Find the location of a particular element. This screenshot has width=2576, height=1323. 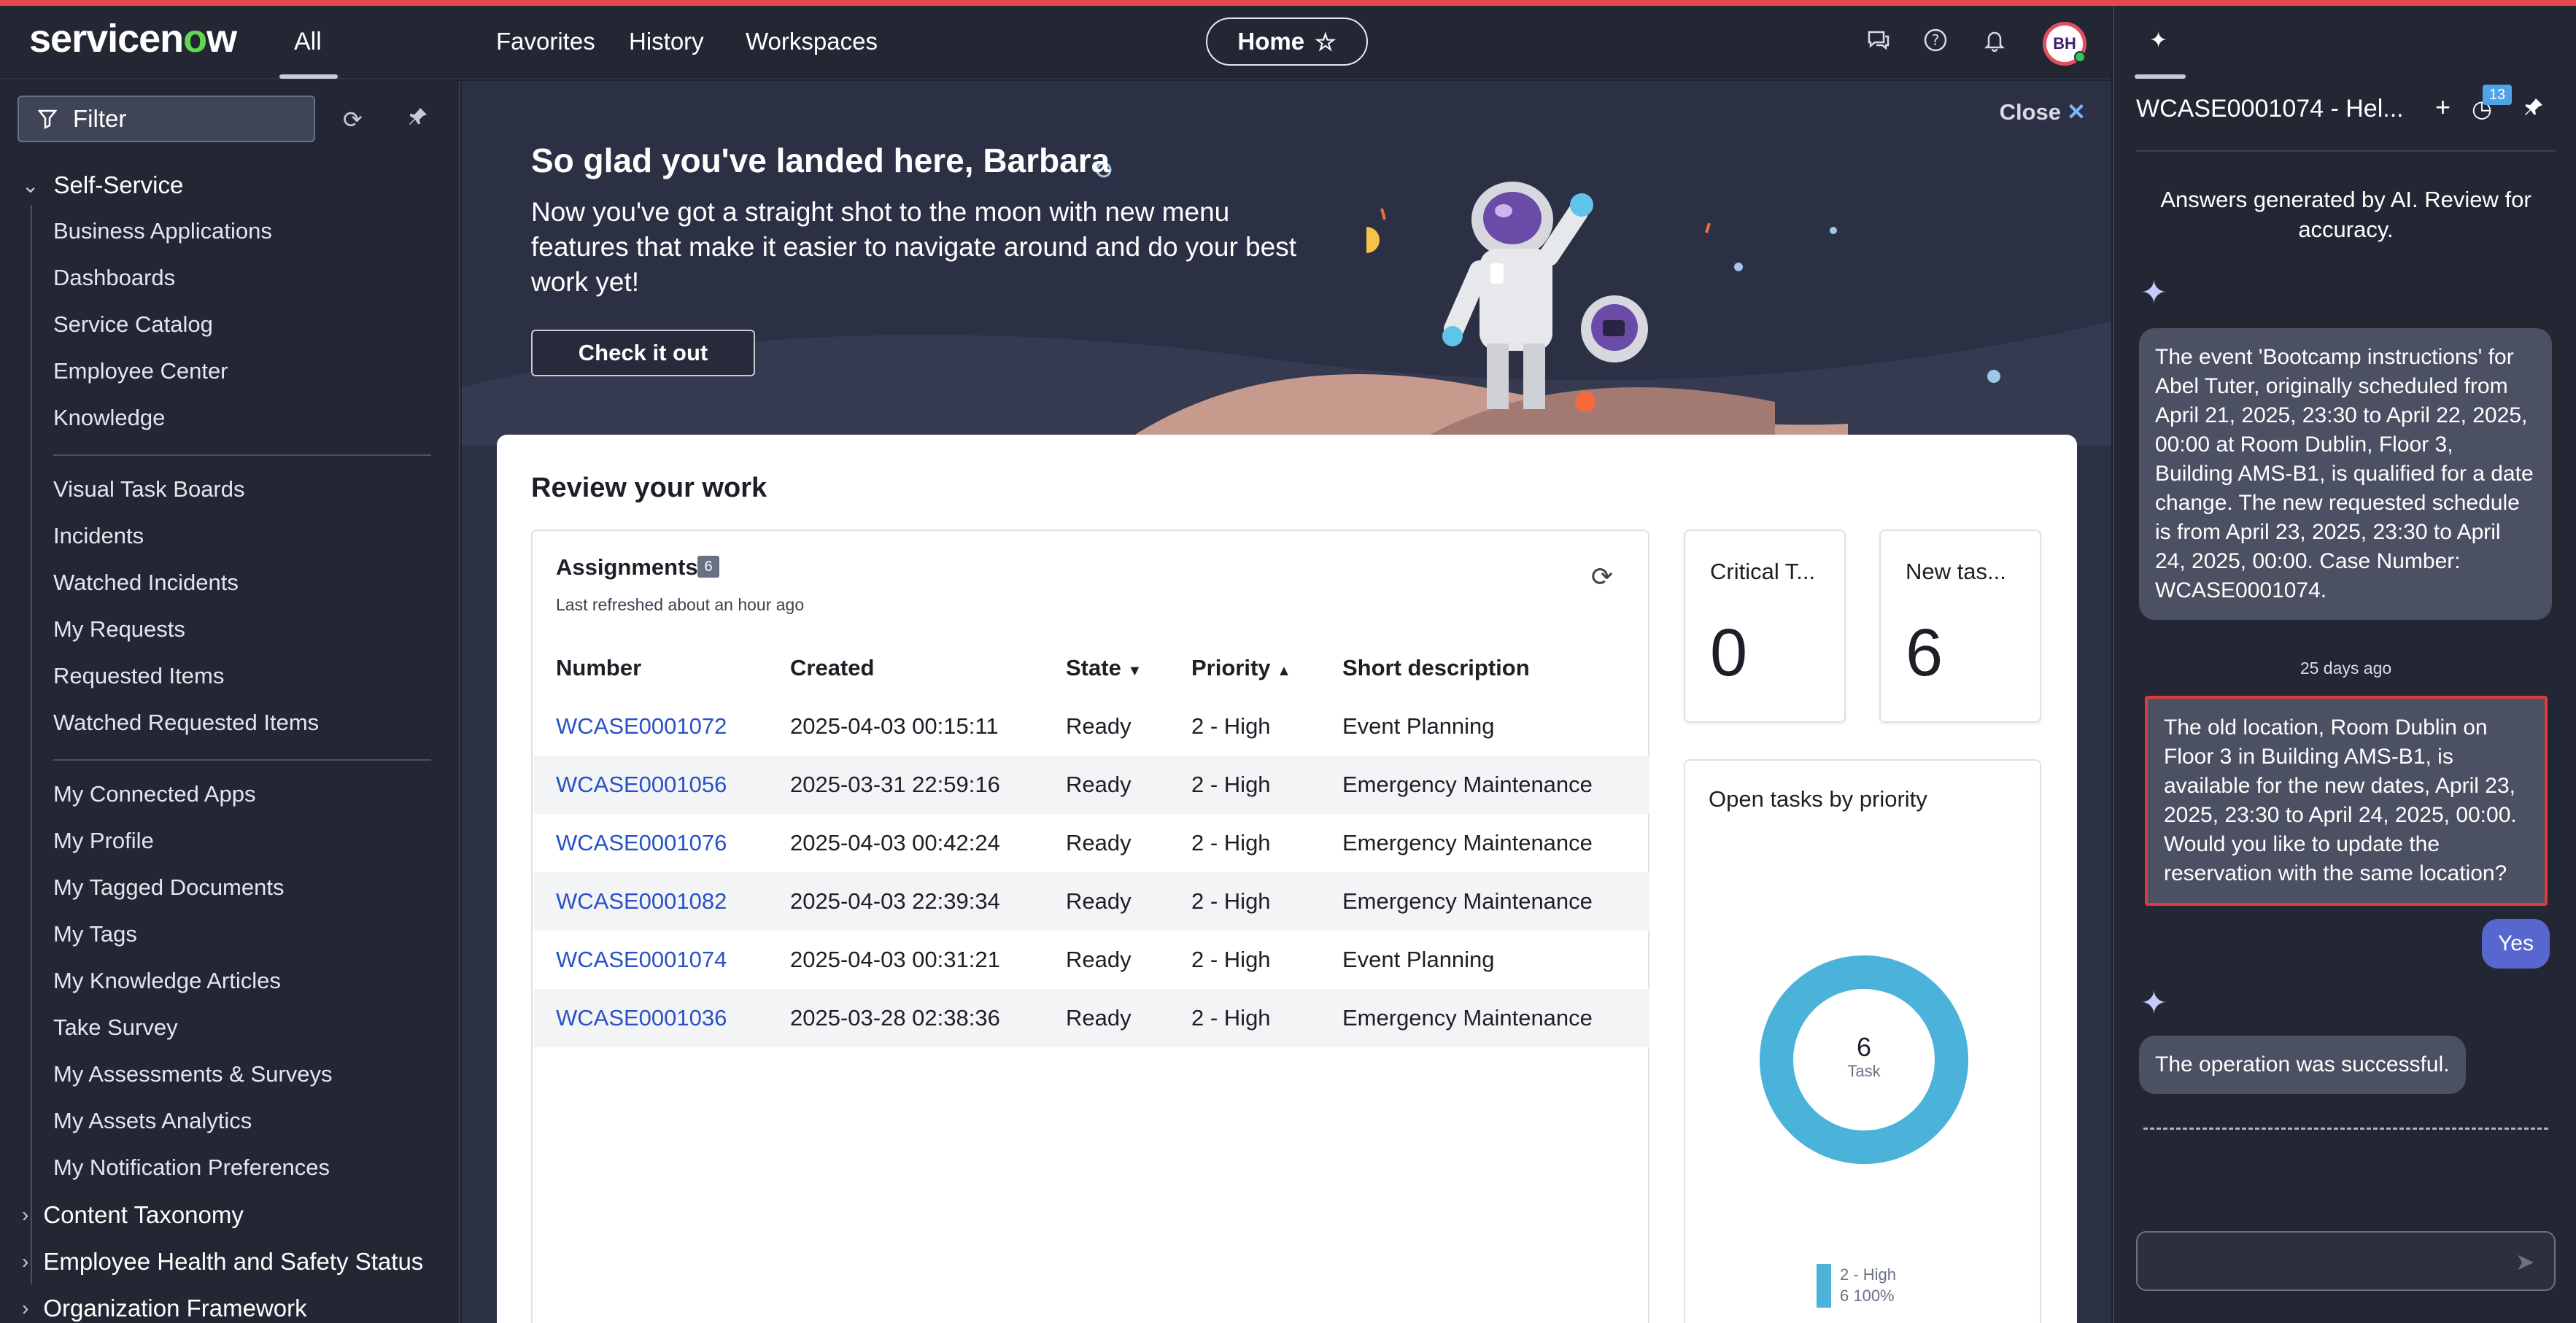

nav-item-take-survey: Take Survey is located at coordinates (115, 1027).